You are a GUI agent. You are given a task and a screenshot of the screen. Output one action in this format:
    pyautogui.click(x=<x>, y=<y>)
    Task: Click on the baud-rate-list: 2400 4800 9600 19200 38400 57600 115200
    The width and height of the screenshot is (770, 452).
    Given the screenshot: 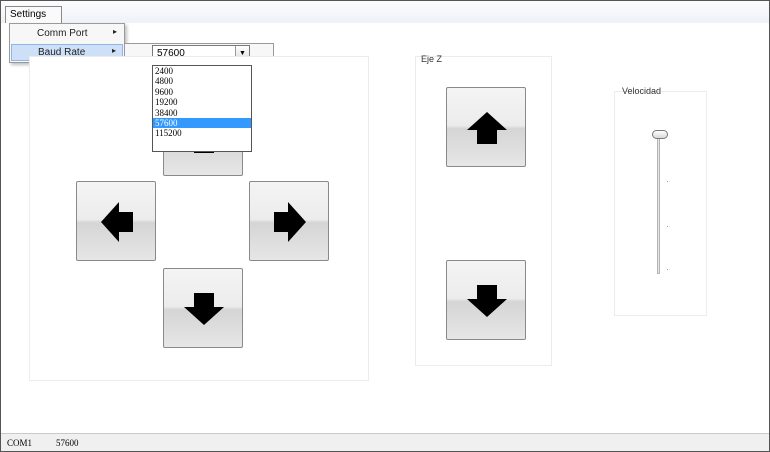 What is the action you would take?
    pyautogui.click(x=202, y=108)
    